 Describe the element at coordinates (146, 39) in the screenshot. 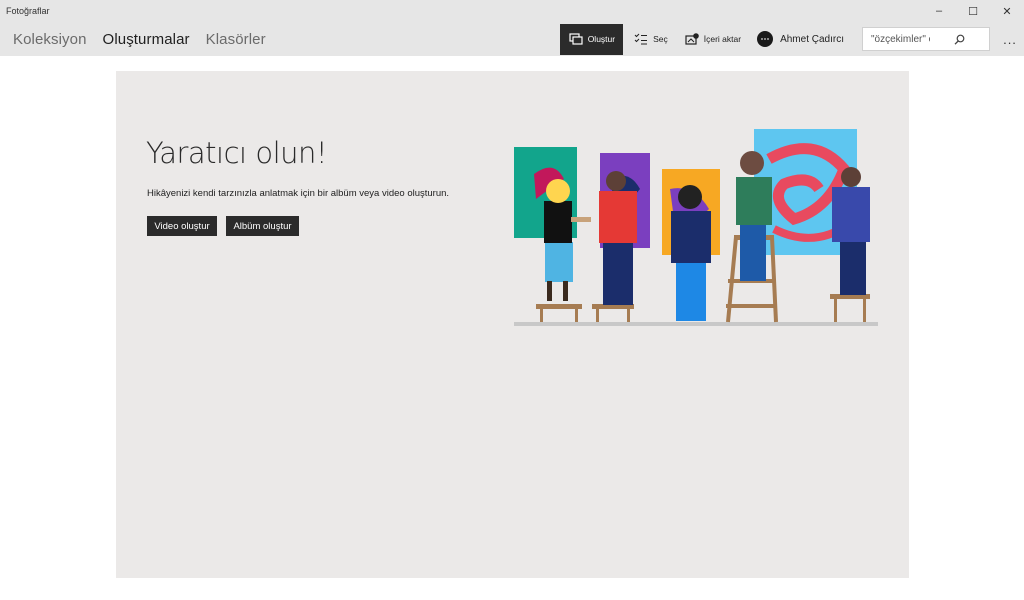

I see `tab-creations: Oluşturmalar` at that location.